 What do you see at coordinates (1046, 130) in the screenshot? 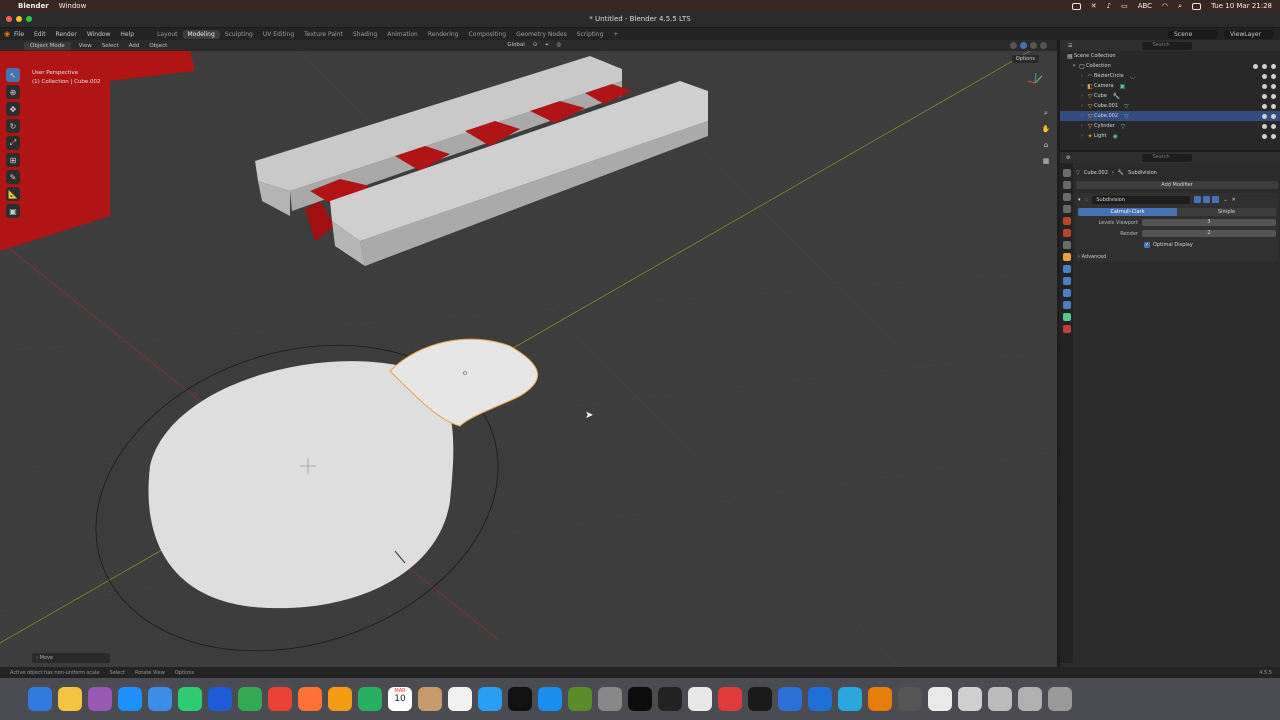
I see `pan-hand-icon: ✋` at bounding box center [1046, 130].